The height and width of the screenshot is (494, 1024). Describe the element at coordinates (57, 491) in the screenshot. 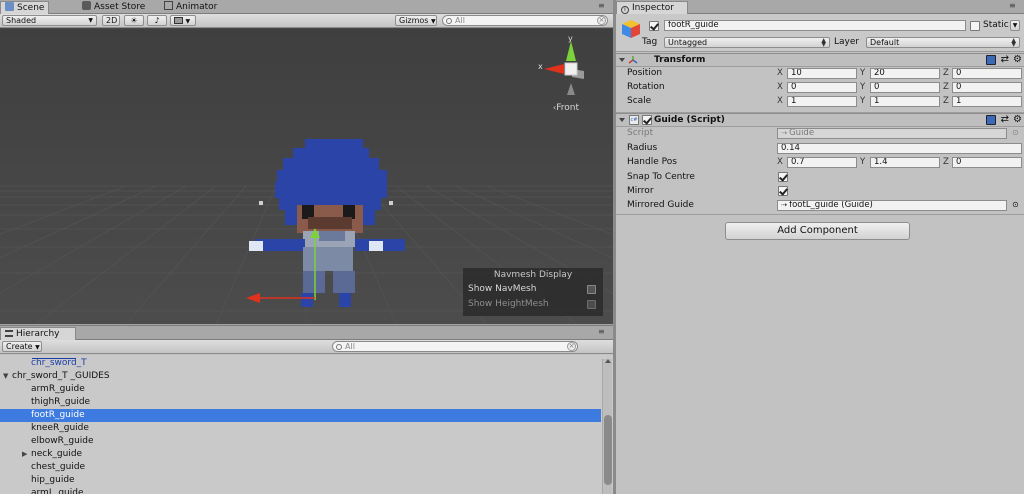

I see `hierarchy-item-label: armL_guide` at that location.